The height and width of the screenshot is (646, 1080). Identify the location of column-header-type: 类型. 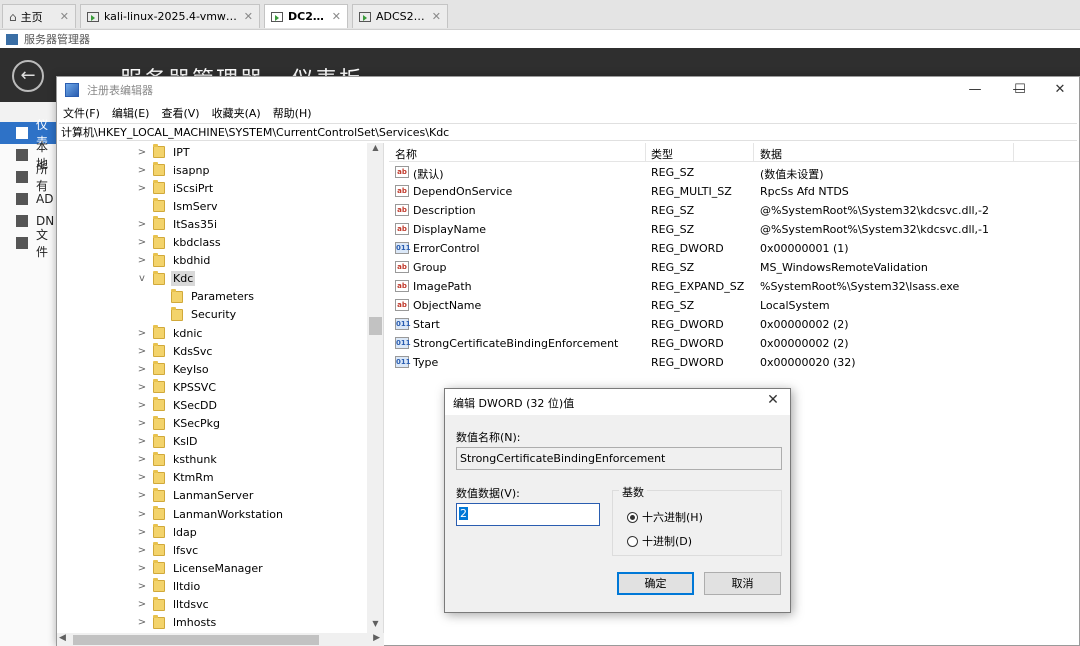
(662, 154).